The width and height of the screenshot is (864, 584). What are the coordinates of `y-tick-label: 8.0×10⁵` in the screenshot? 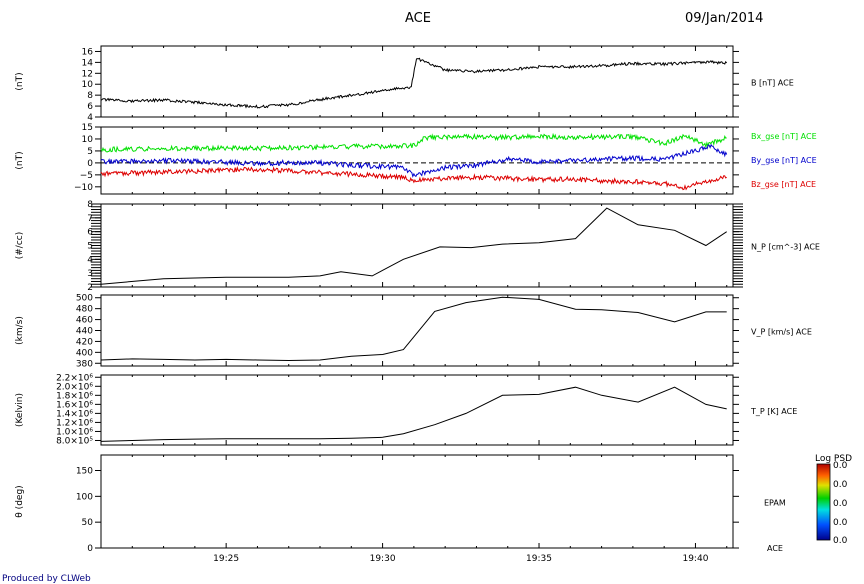 It's located at (74, 441).